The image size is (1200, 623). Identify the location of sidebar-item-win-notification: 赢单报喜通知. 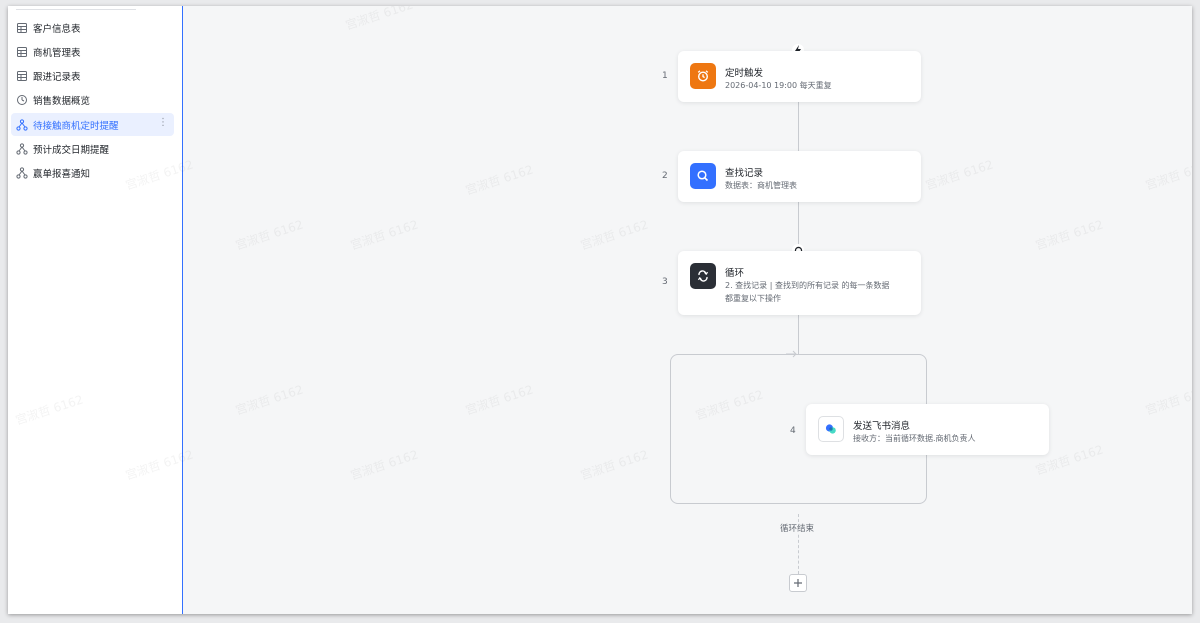
(92, 172).